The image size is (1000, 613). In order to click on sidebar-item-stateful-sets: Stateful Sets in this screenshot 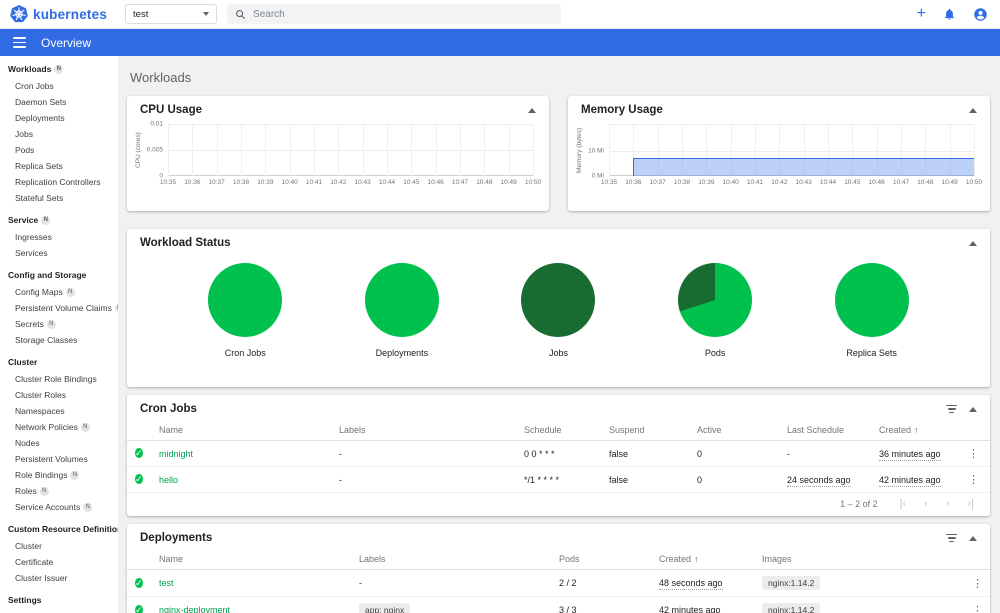, I will do `click(59, 198)`.